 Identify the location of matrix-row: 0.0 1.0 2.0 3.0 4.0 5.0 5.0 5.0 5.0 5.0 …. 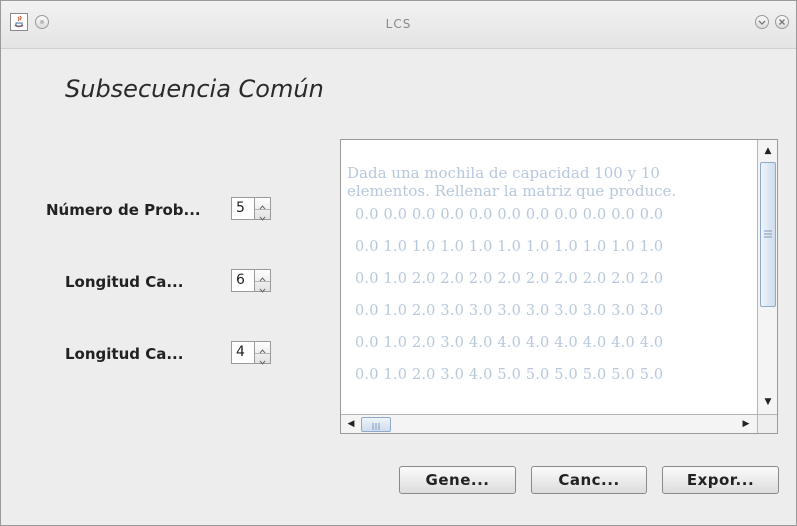
(509, 375).